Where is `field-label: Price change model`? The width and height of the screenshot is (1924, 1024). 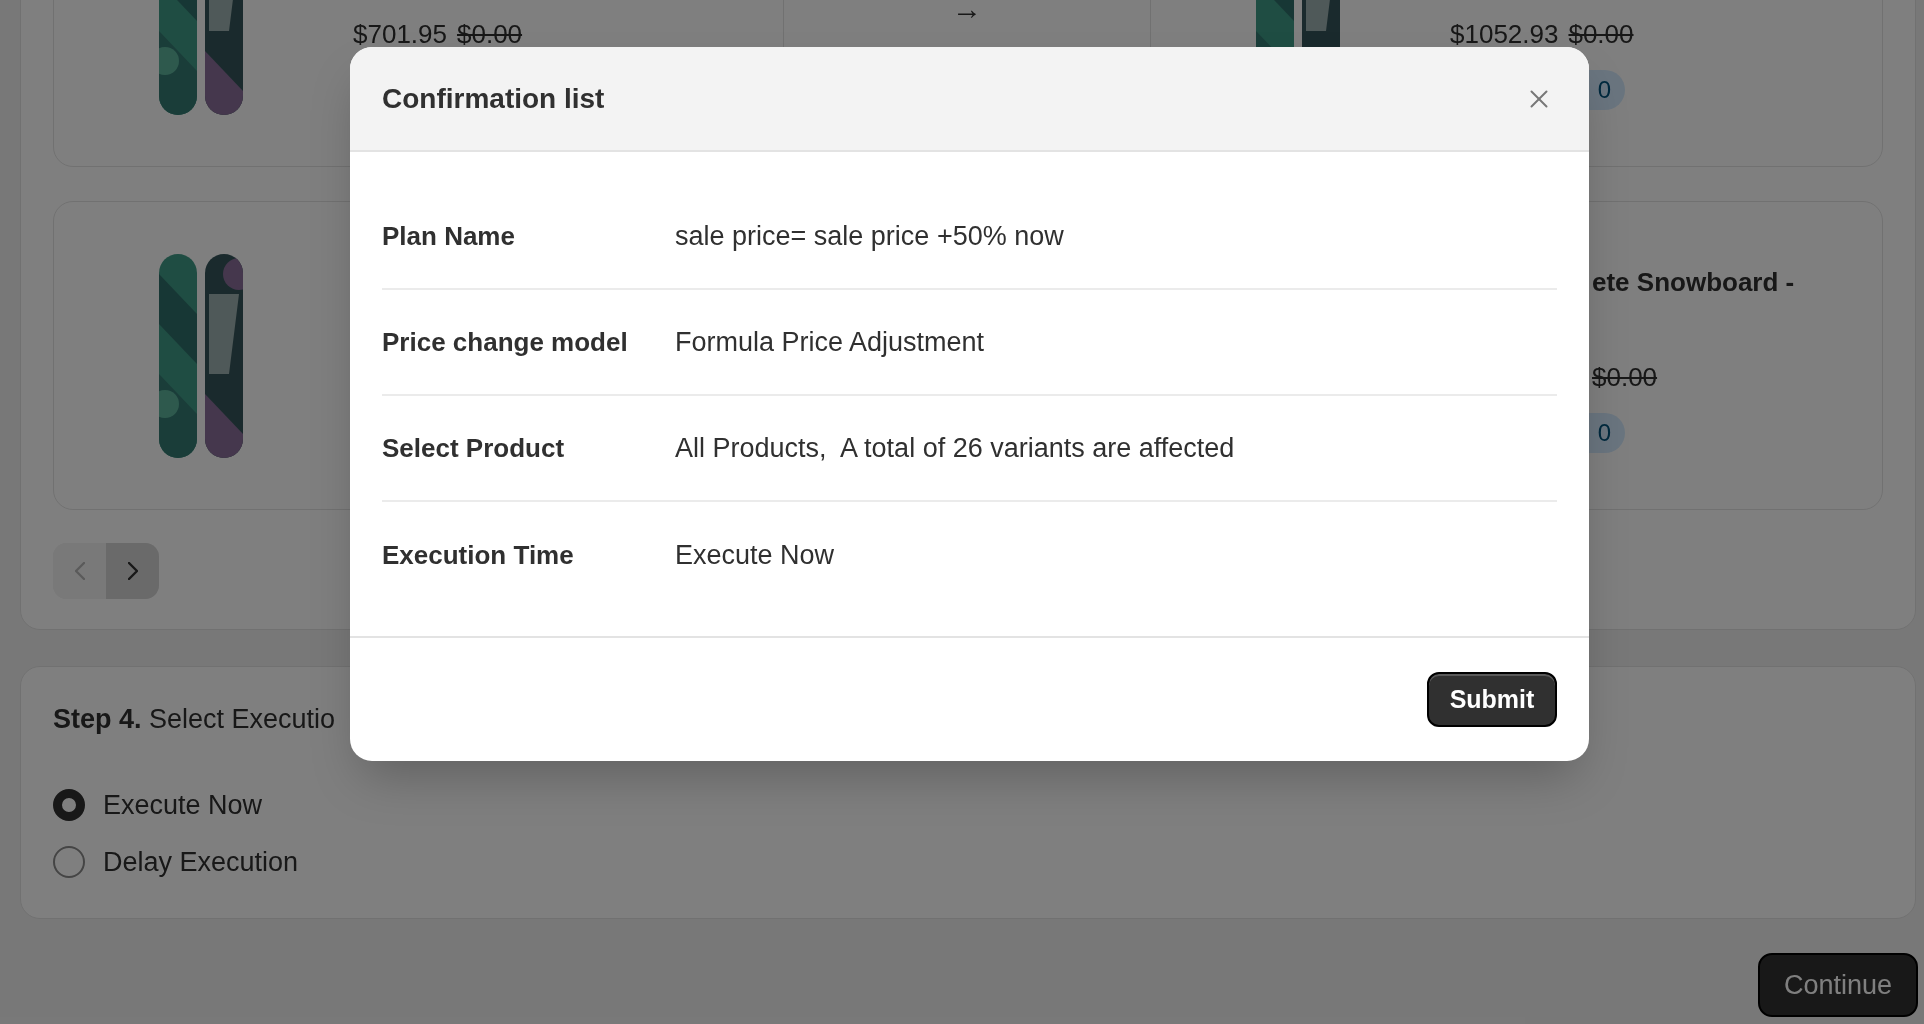
field-label: Price change model is located at coordinates (505, 342).